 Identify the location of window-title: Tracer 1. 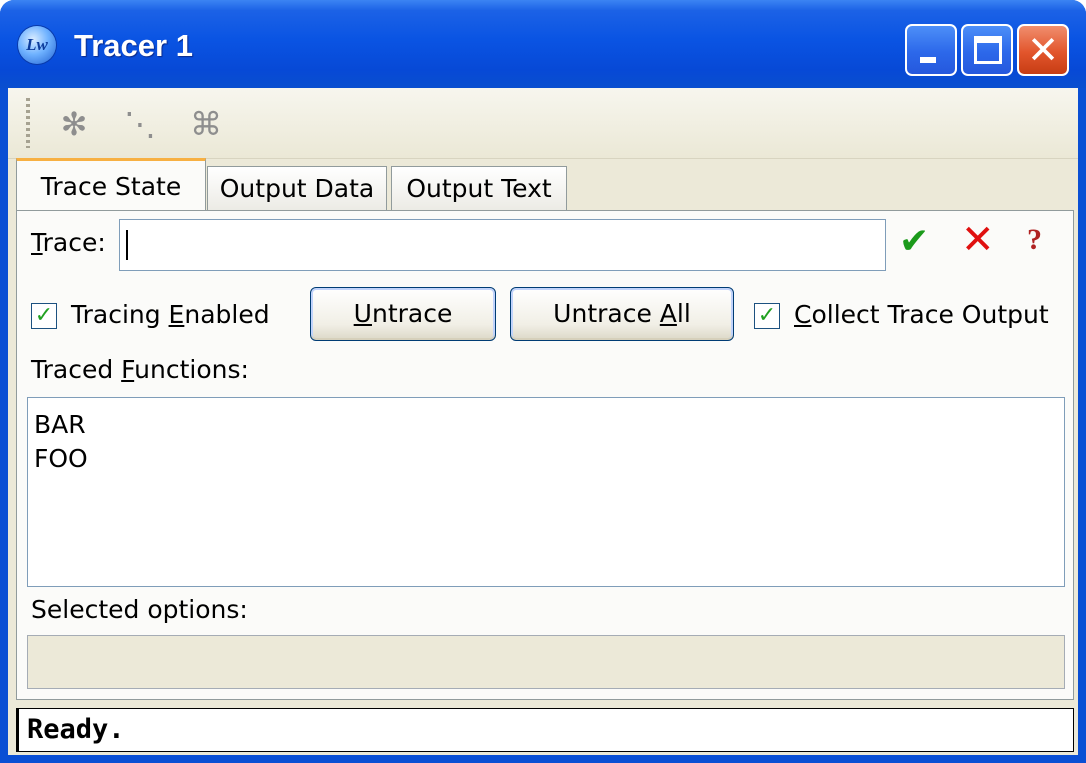
(133, 45).